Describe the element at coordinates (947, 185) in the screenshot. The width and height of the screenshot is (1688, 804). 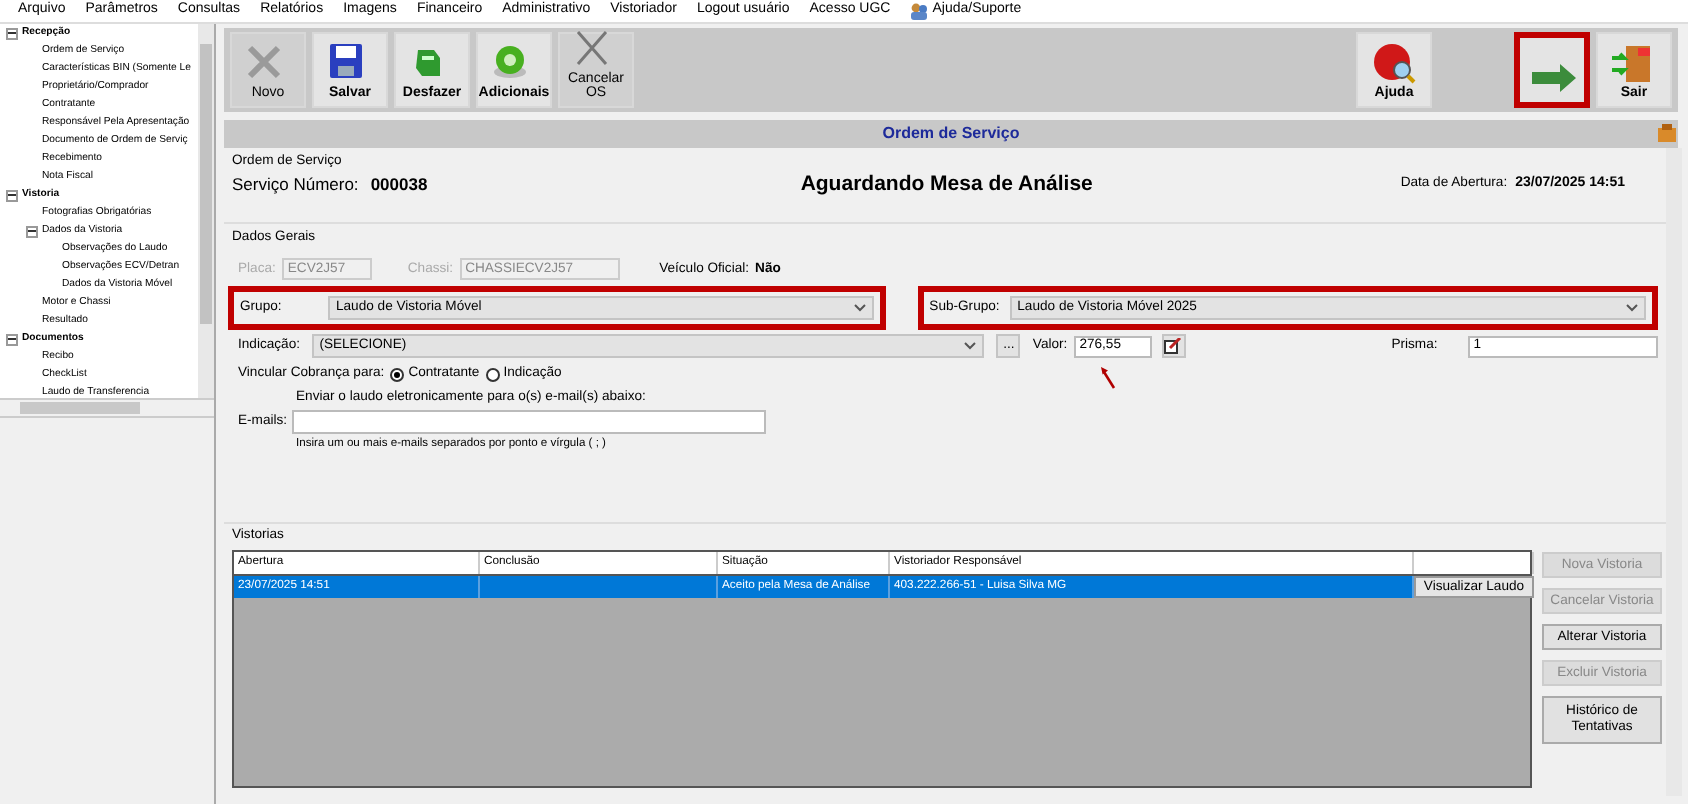
I see `status-text: Aguardando Mesa de Análise` at that location.